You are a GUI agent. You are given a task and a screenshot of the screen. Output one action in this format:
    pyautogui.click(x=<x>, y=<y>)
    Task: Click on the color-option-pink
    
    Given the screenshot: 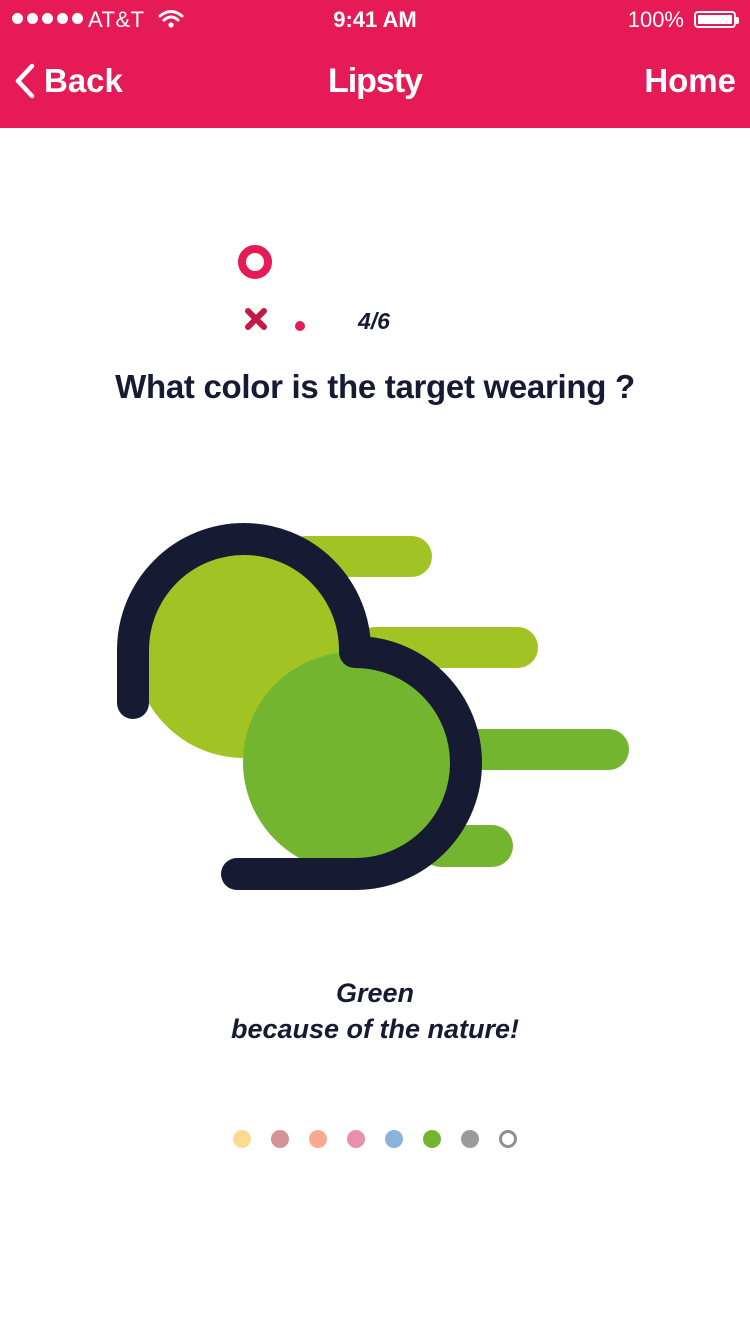 What is the action you would take?
    pyautogui.click(x=356, y=1139)
    